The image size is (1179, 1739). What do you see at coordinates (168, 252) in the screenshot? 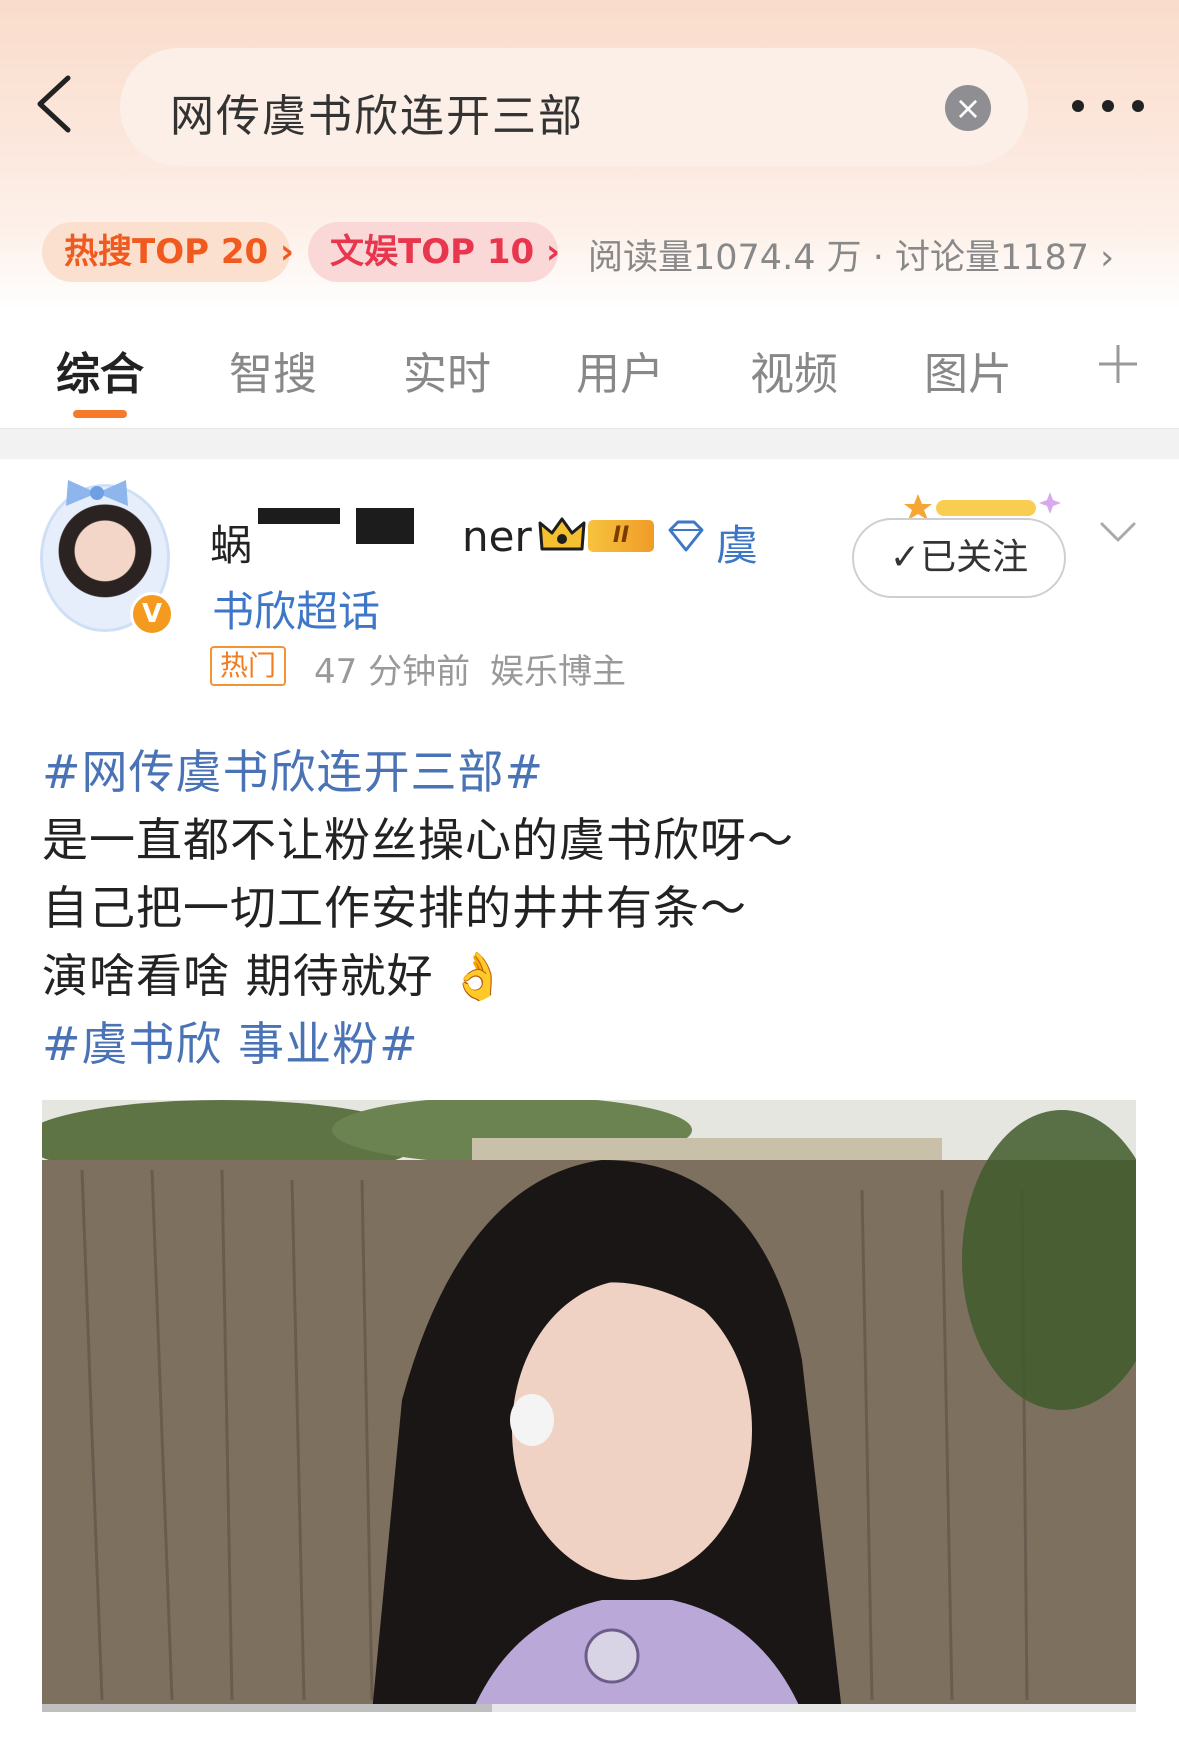
I see `hot-search-rank-chip: 热搜TOP 20 ›` at bounding box center [168, 252].